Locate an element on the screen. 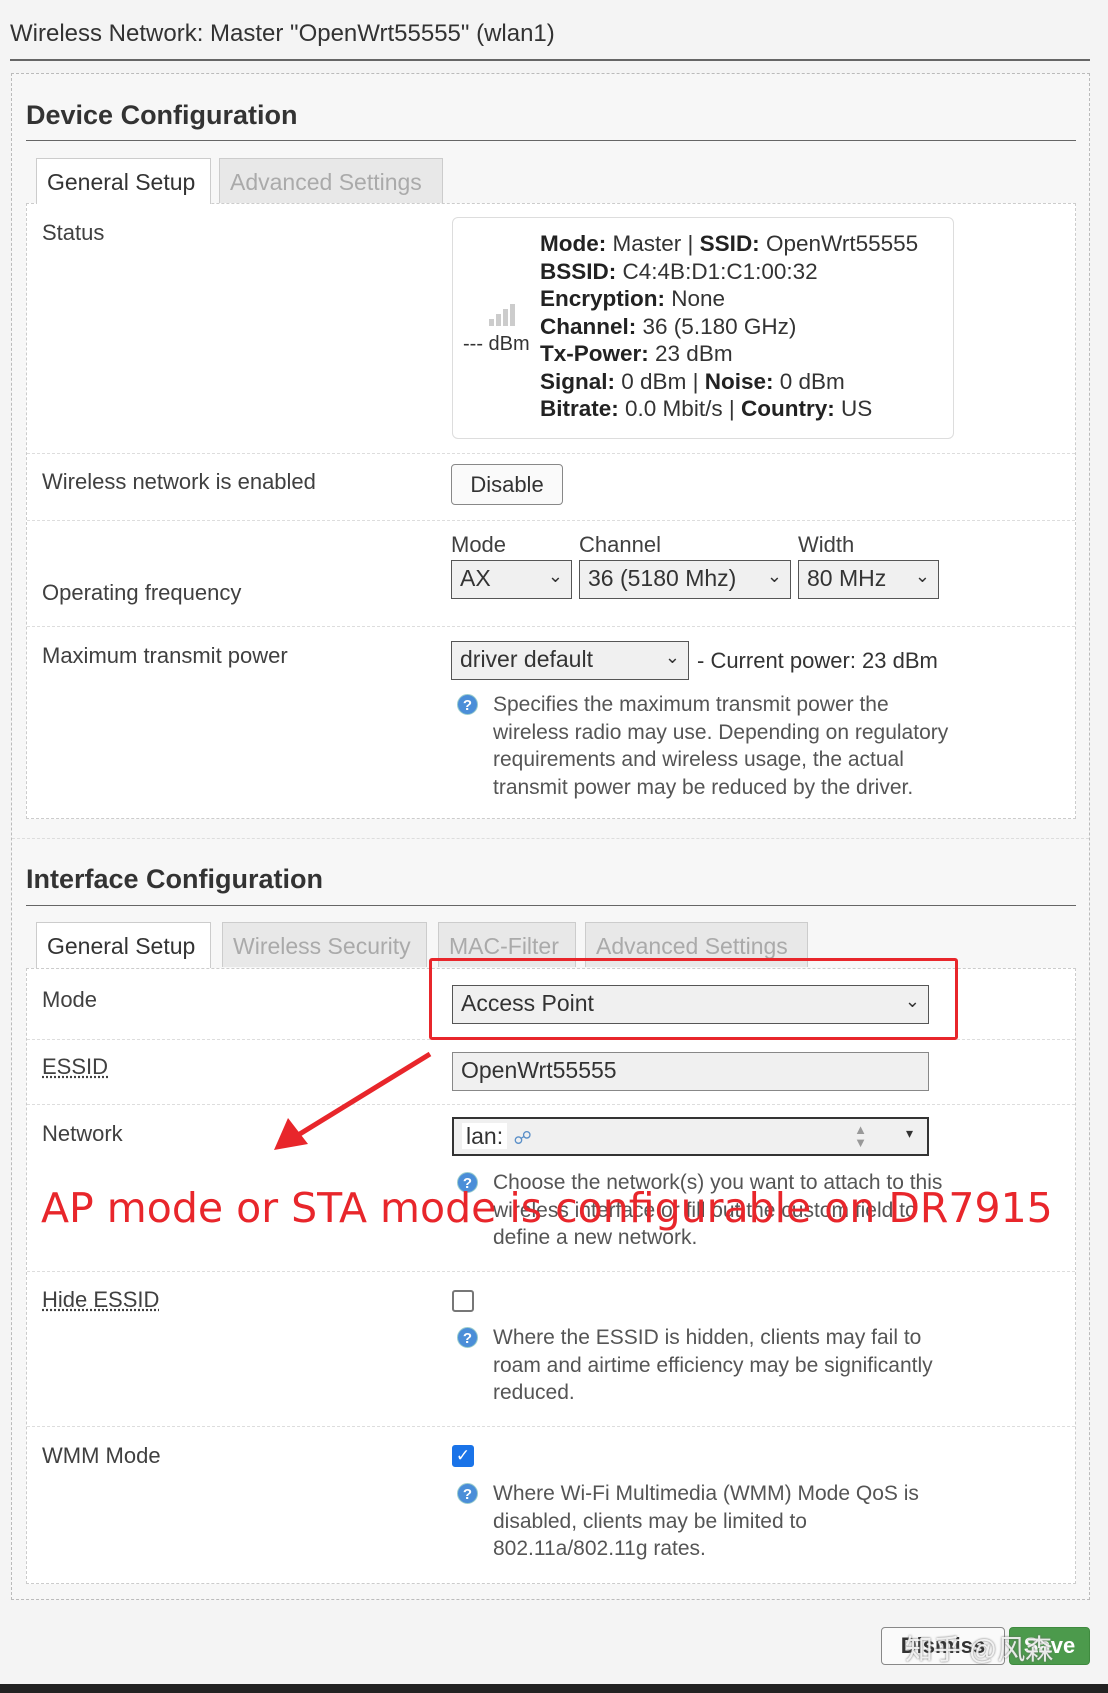  interface-config-heading: Interface Configuration is located at coordinates (175, 879).